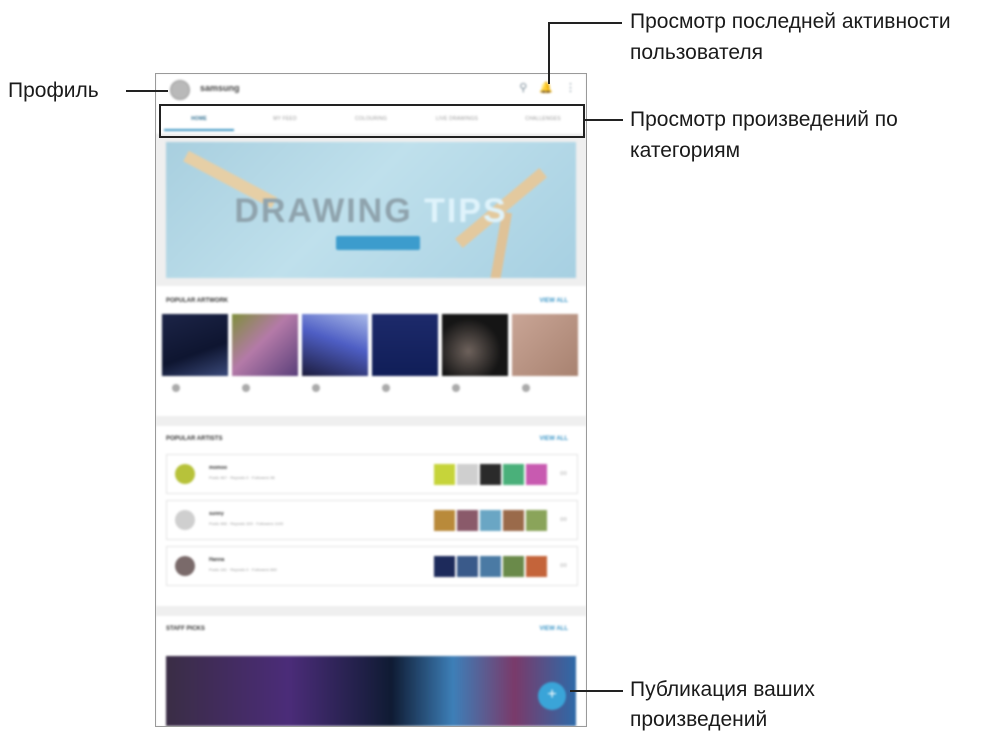 The width and height of the screenshot is (1007, 736). Describe the element at coordinates (722, 689) in the screenshot. I see `callout-publish-line1: Публикация ваших` at that location.